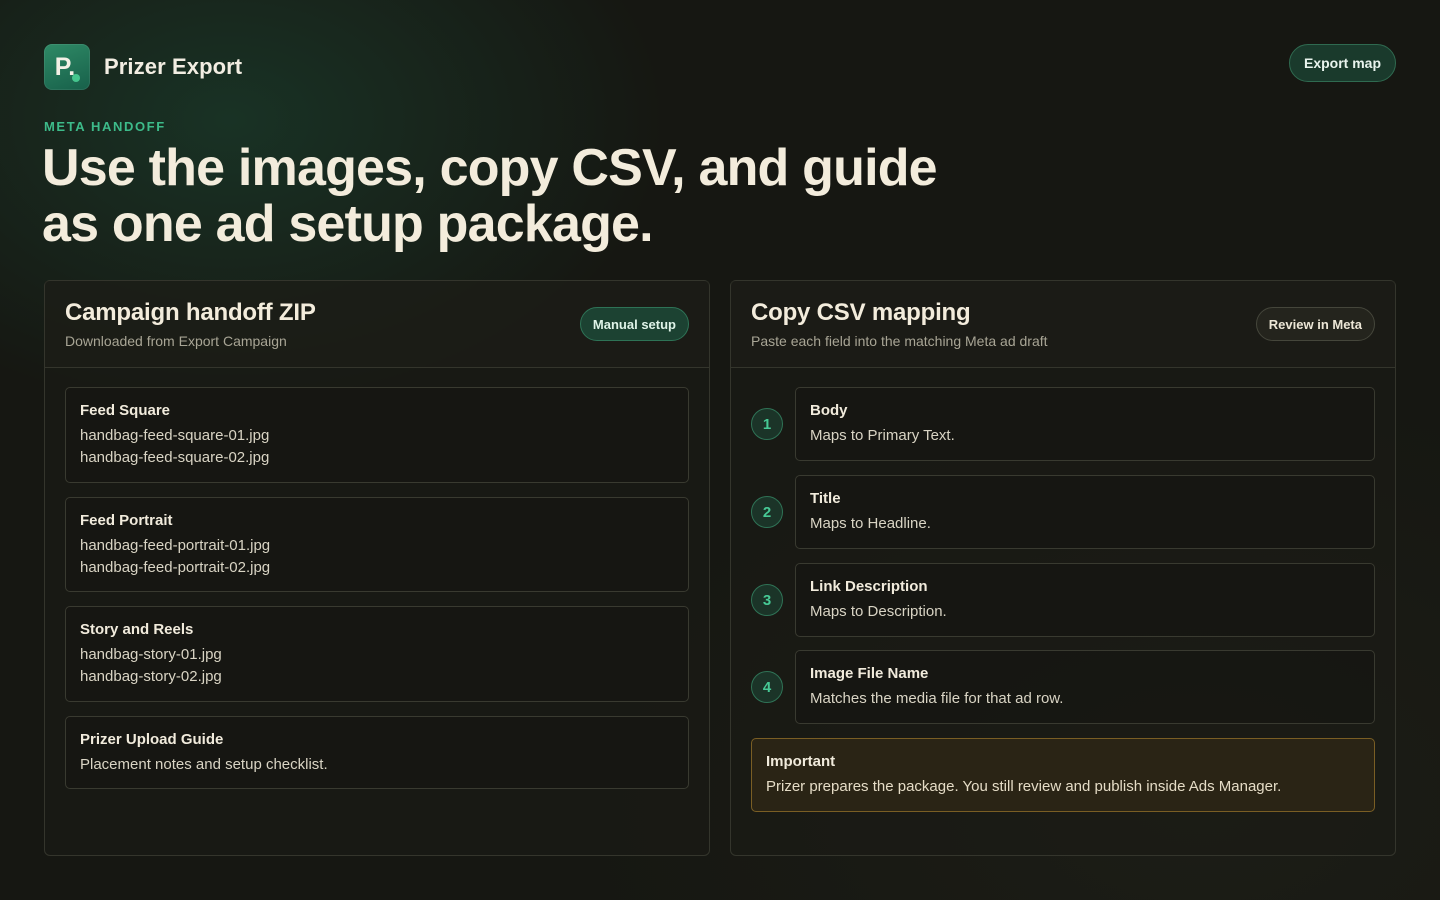 This screenshot has width=1440, height=900. I want to click on zip-panel-title: Campaign handoff ZIP, so click(190, 312).